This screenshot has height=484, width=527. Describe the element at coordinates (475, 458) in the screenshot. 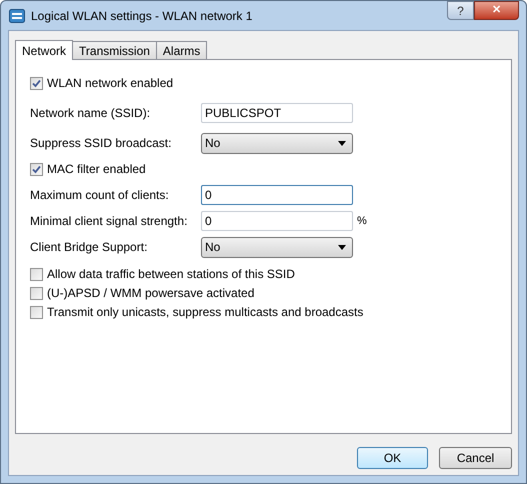

I see `dialog-button: Cancel` at that location.